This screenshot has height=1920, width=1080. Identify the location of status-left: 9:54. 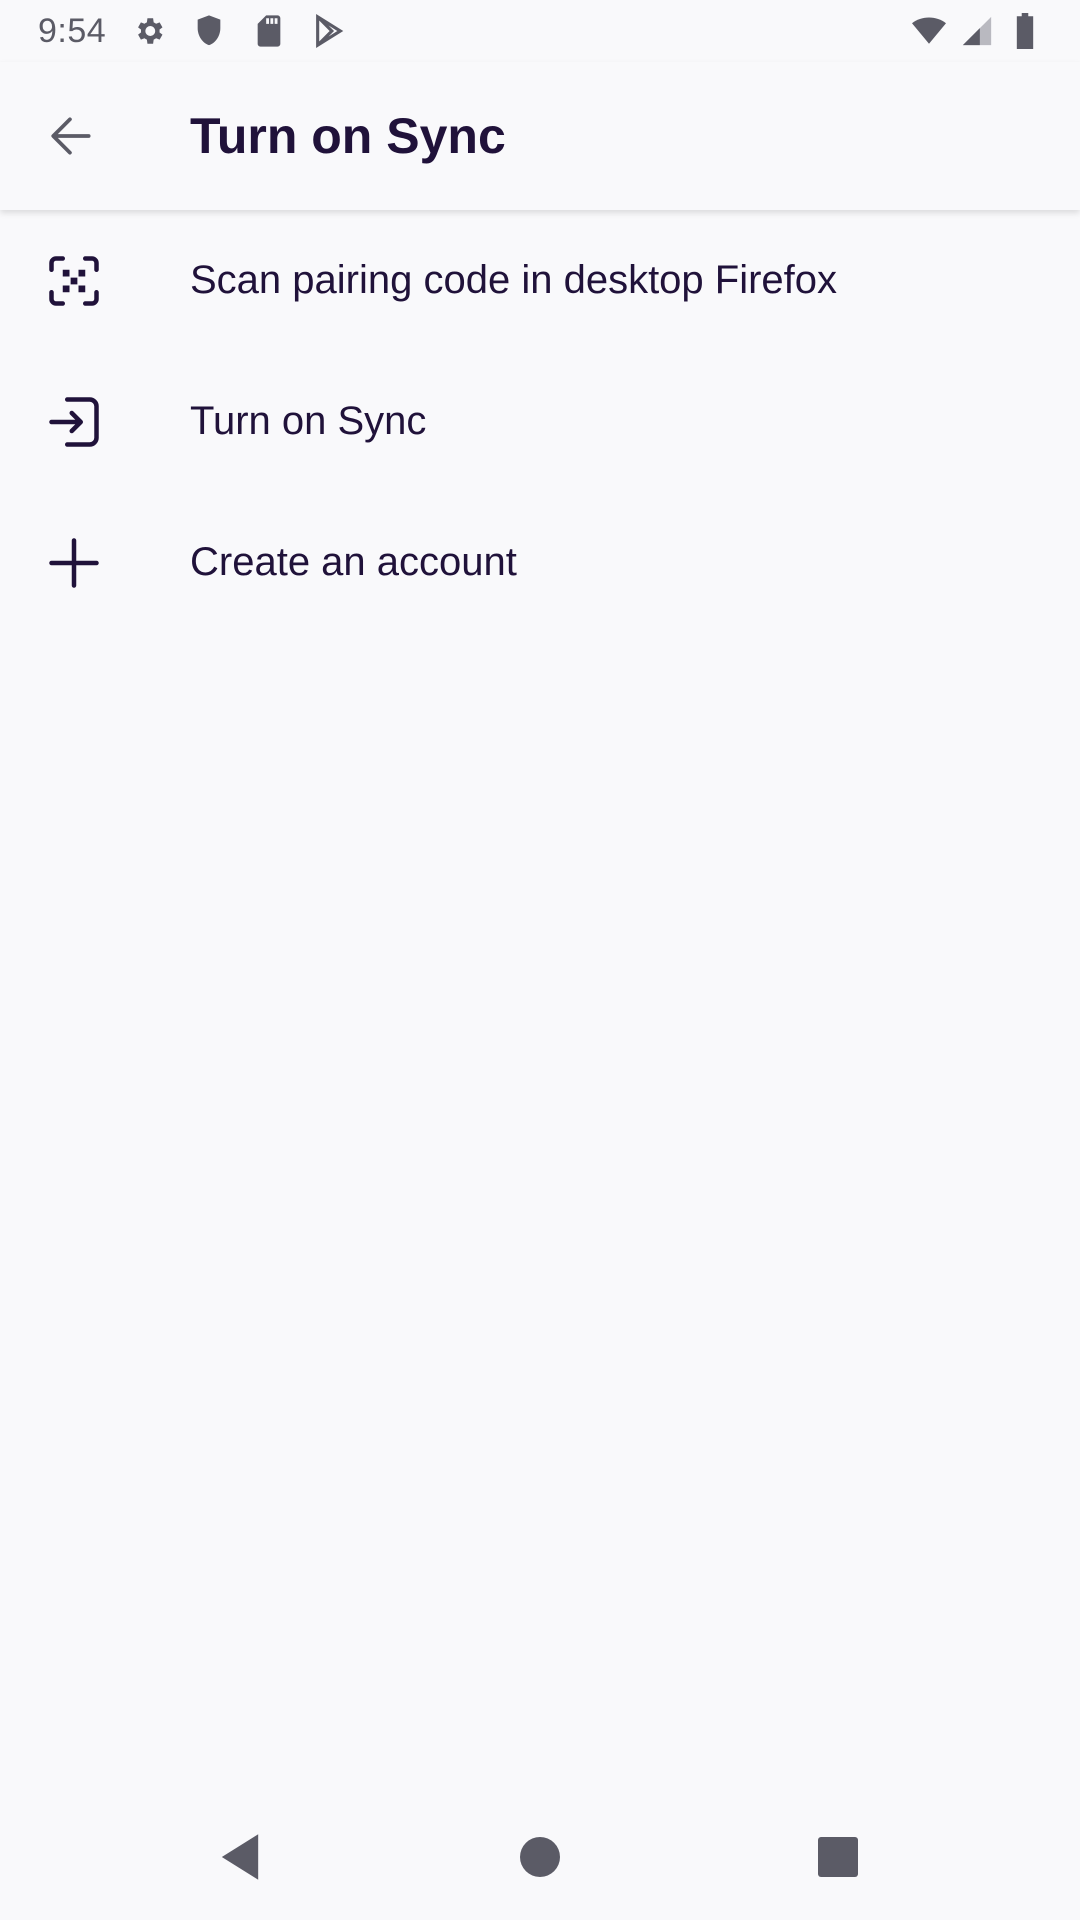
(192, 31).